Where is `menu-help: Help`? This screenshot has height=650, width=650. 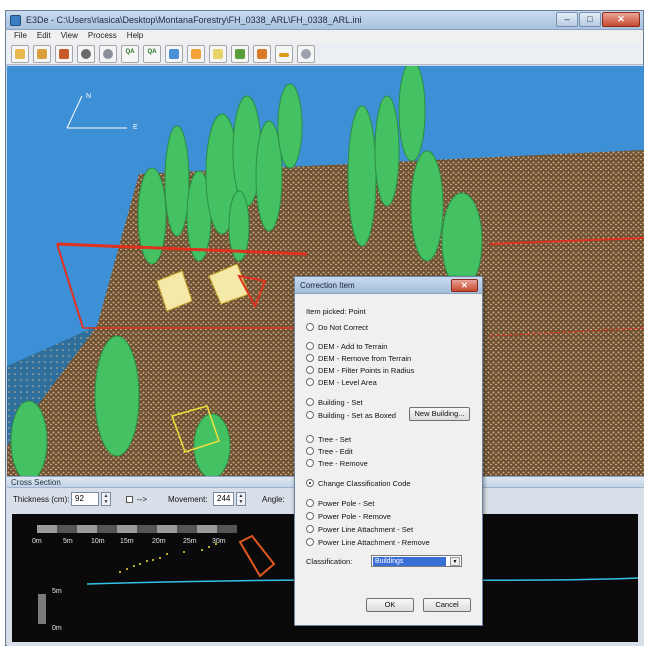 menu-help: Help is located at coordinates (136, 36).